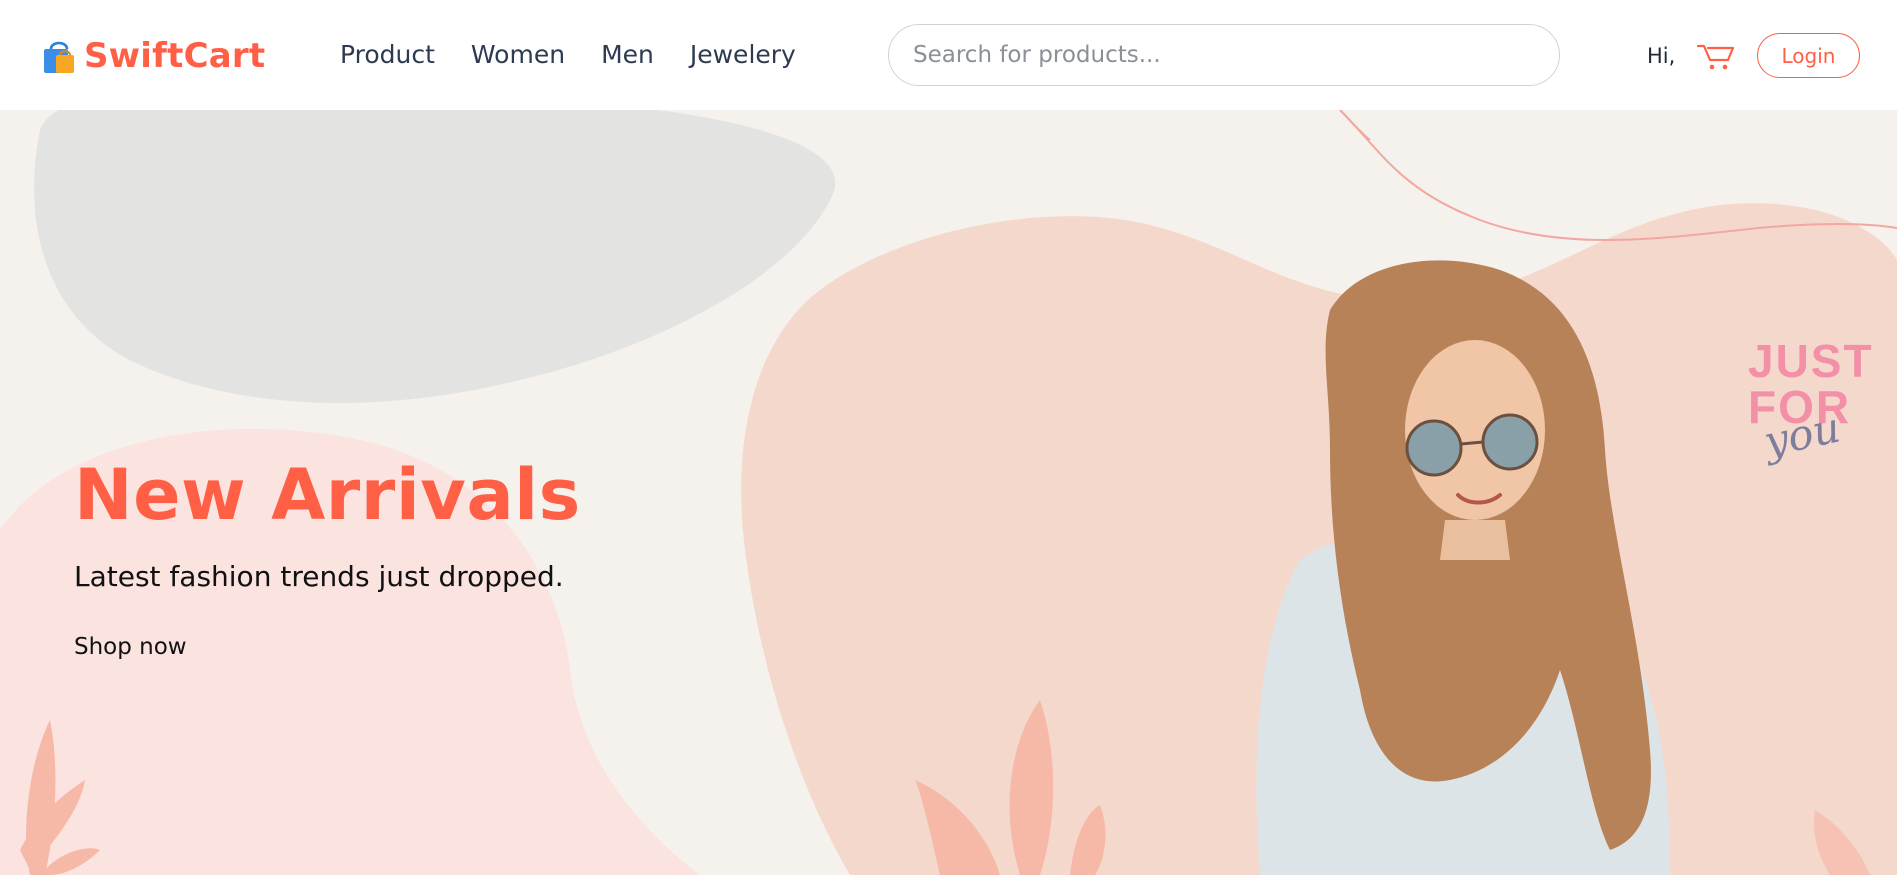 The image size is (1897, 875). What do you see at coordinates (59, 57) in the screenshot?
I see `shopping-bag-icon` at bounding box center [59, 57].